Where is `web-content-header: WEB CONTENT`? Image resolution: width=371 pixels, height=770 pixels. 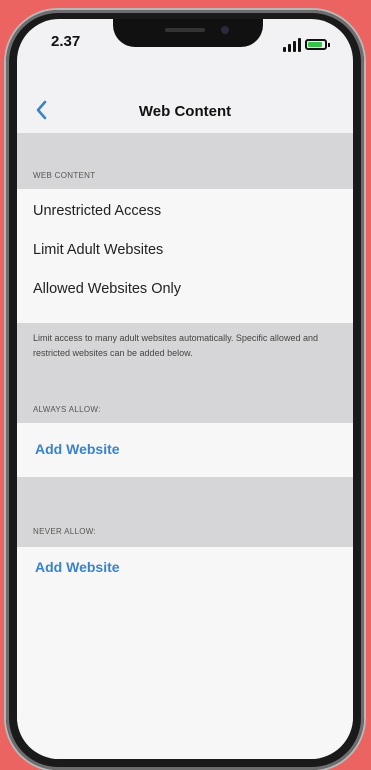
web-content-header: WEB CONTENT is located at coordinates (64, 175).